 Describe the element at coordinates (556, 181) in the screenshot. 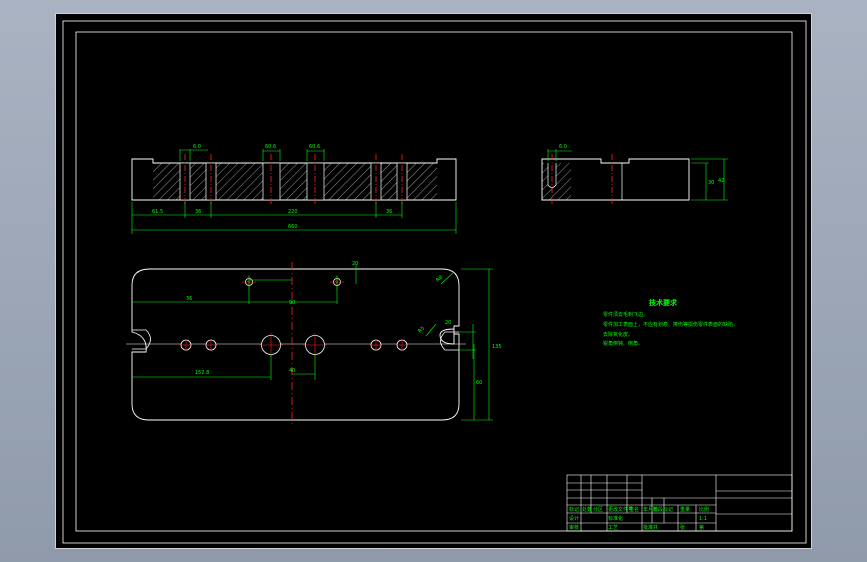

I see `side-hatch-left` at that location.